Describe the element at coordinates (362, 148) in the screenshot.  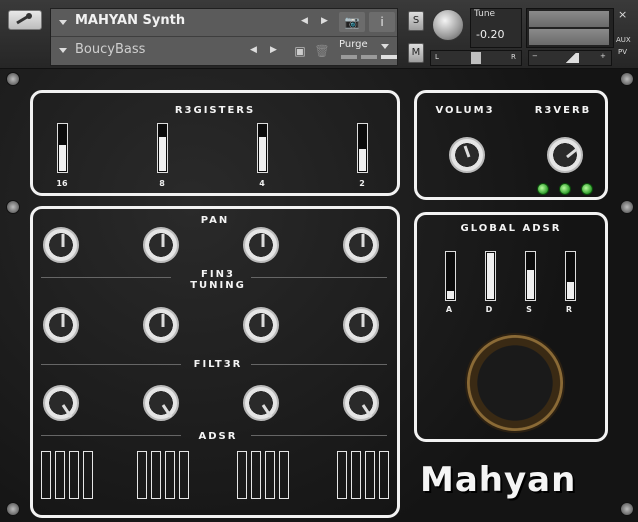
I see `register-2-slider` at that location.